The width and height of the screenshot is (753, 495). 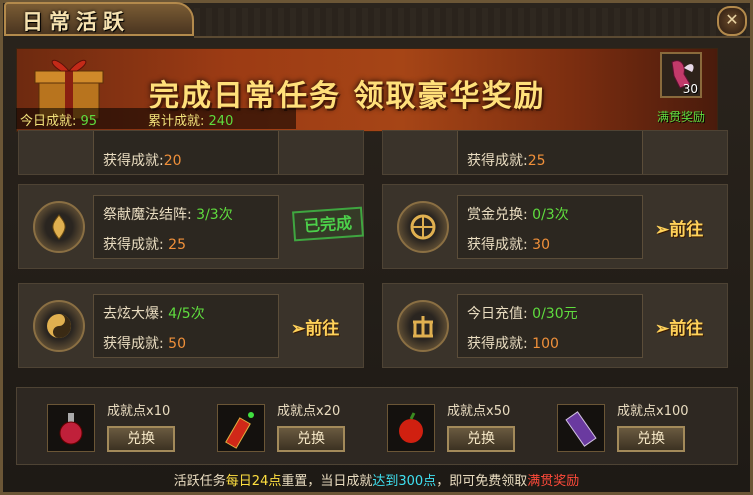 What do you see at coordinates (404, 481) in the screenshot?
I see `footer-highlight: 达到300点` at bounding box center [404, 481].